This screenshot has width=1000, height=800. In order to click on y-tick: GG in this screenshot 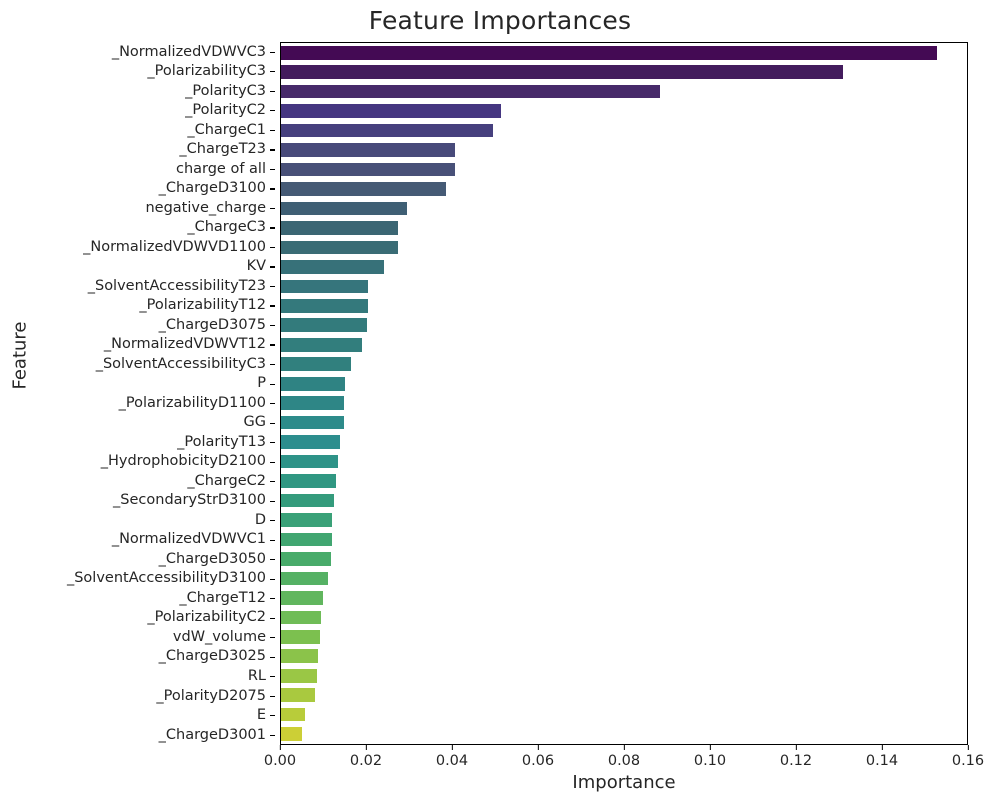, I will do `click(137, 423)`.